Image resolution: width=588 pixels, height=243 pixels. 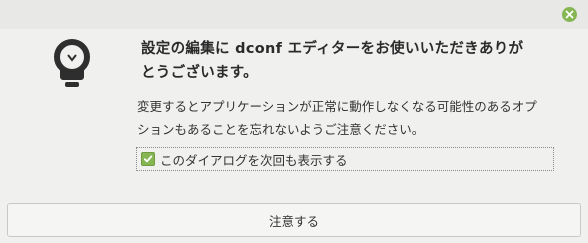 I want to click on confirm-button-label: 注意する, so click(x=293, y=221).